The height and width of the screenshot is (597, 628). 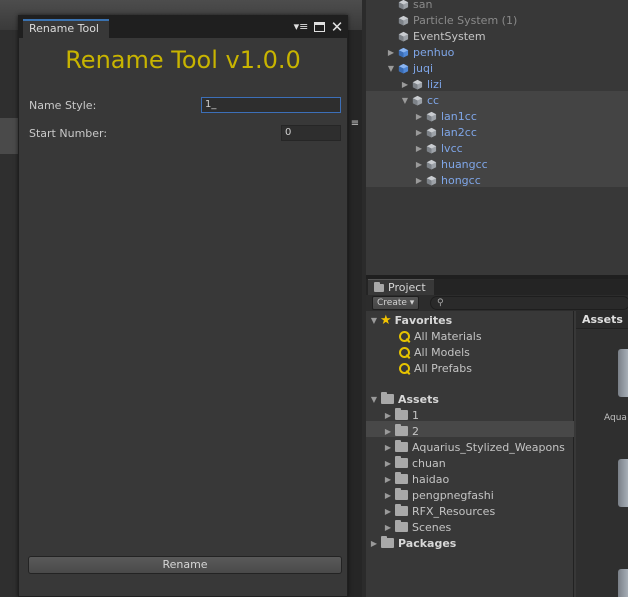 I want to click on maximize-button, so click(x=319, y=27).